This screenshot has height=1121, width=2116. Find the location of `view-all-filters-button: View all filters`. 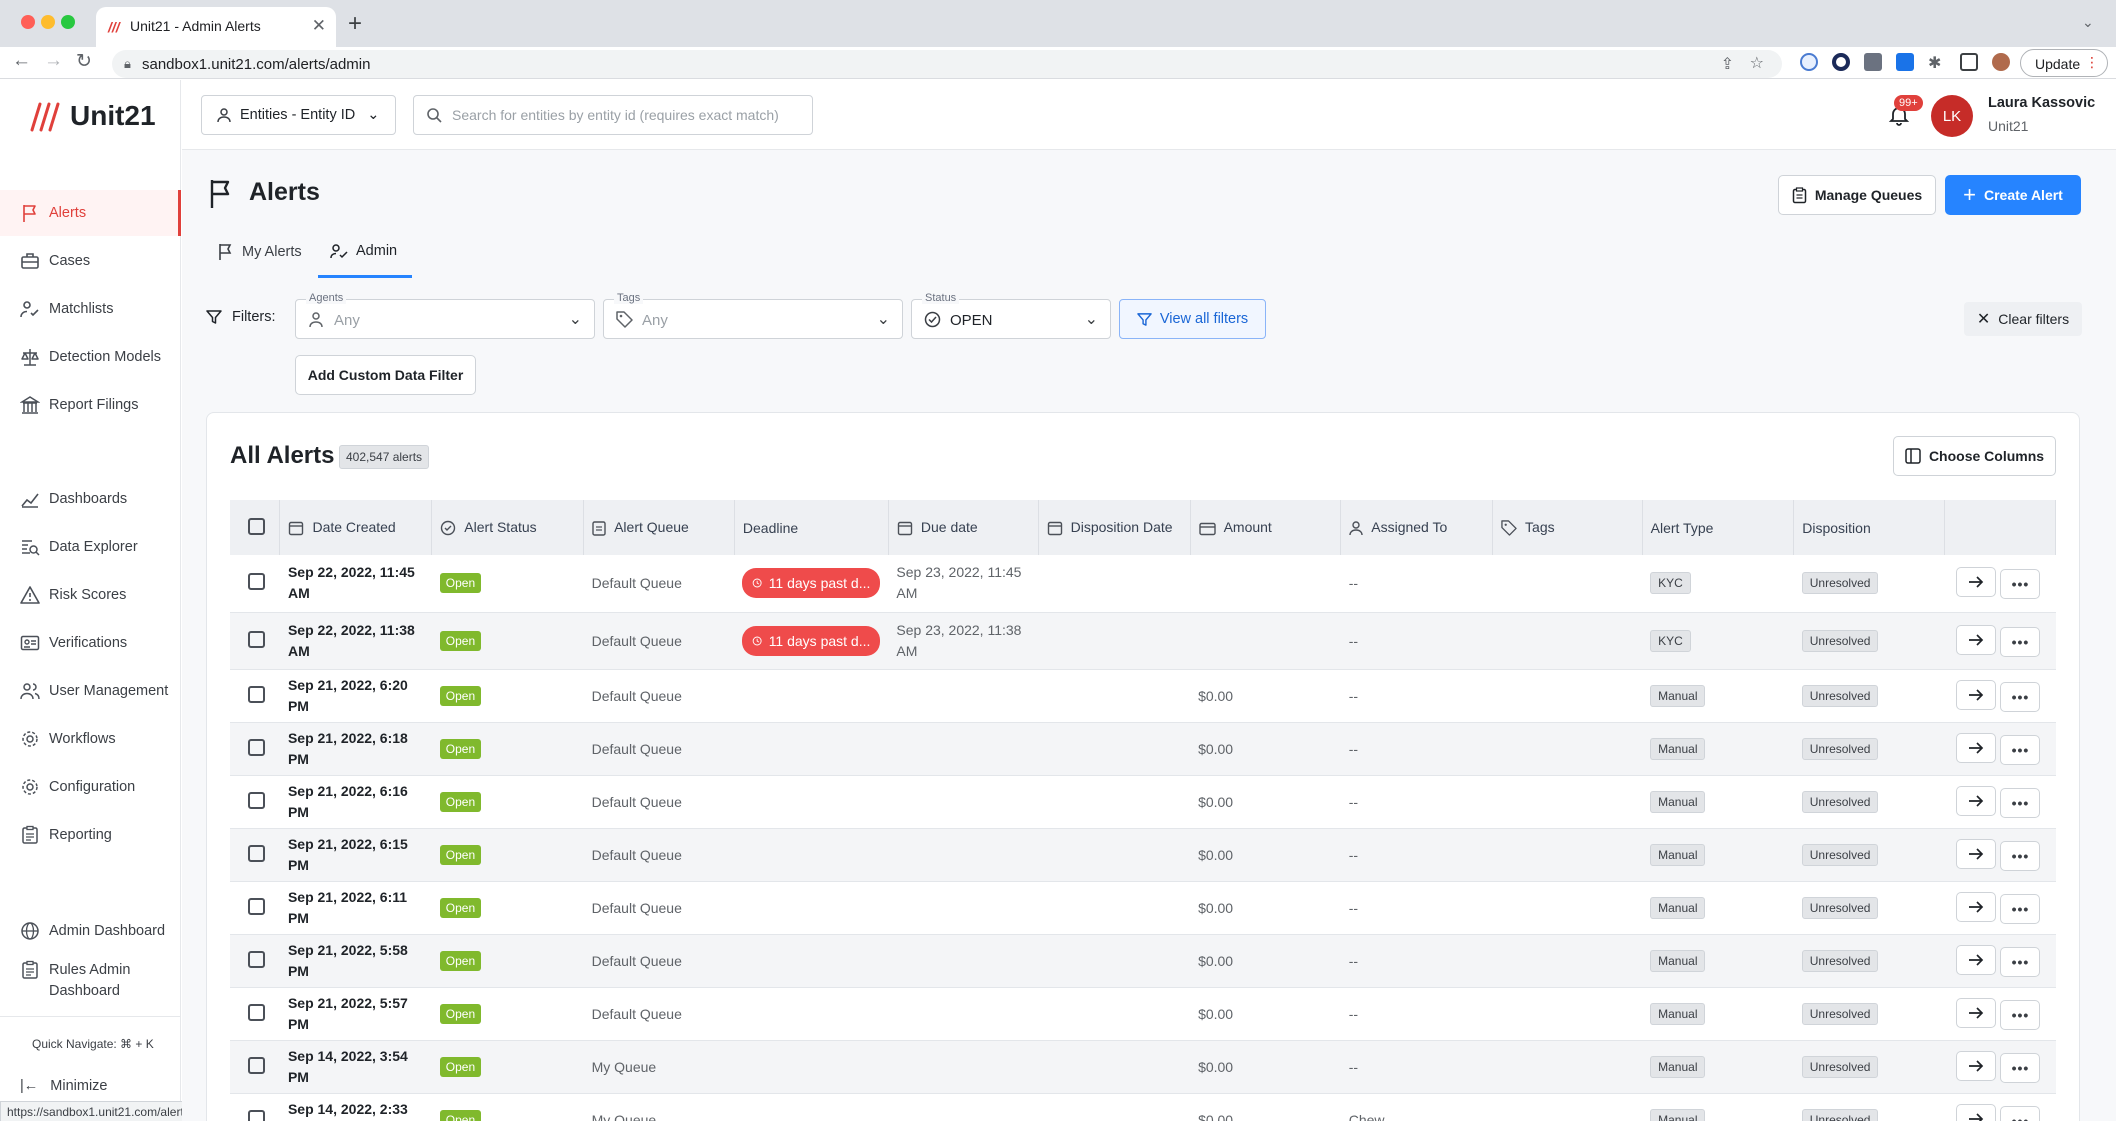

view-all-filters-button: View all filters is located at coordinates (1192, 319).